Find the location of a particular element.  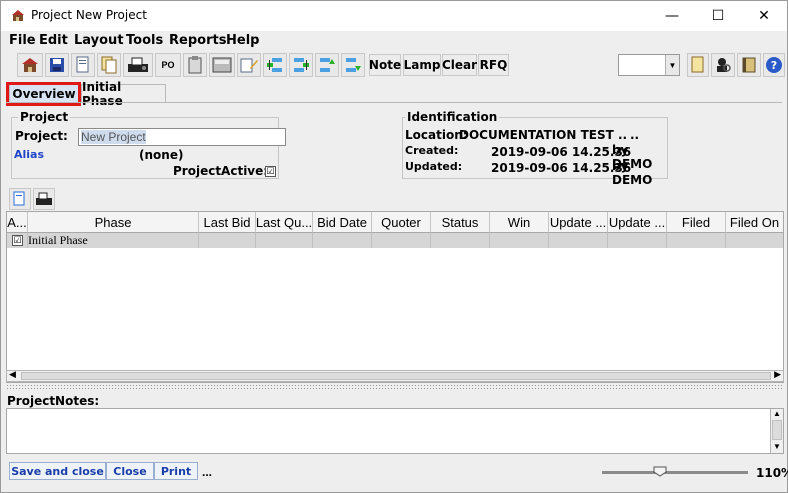

lamp-button: Lamp is located at coordinates (422, 65).